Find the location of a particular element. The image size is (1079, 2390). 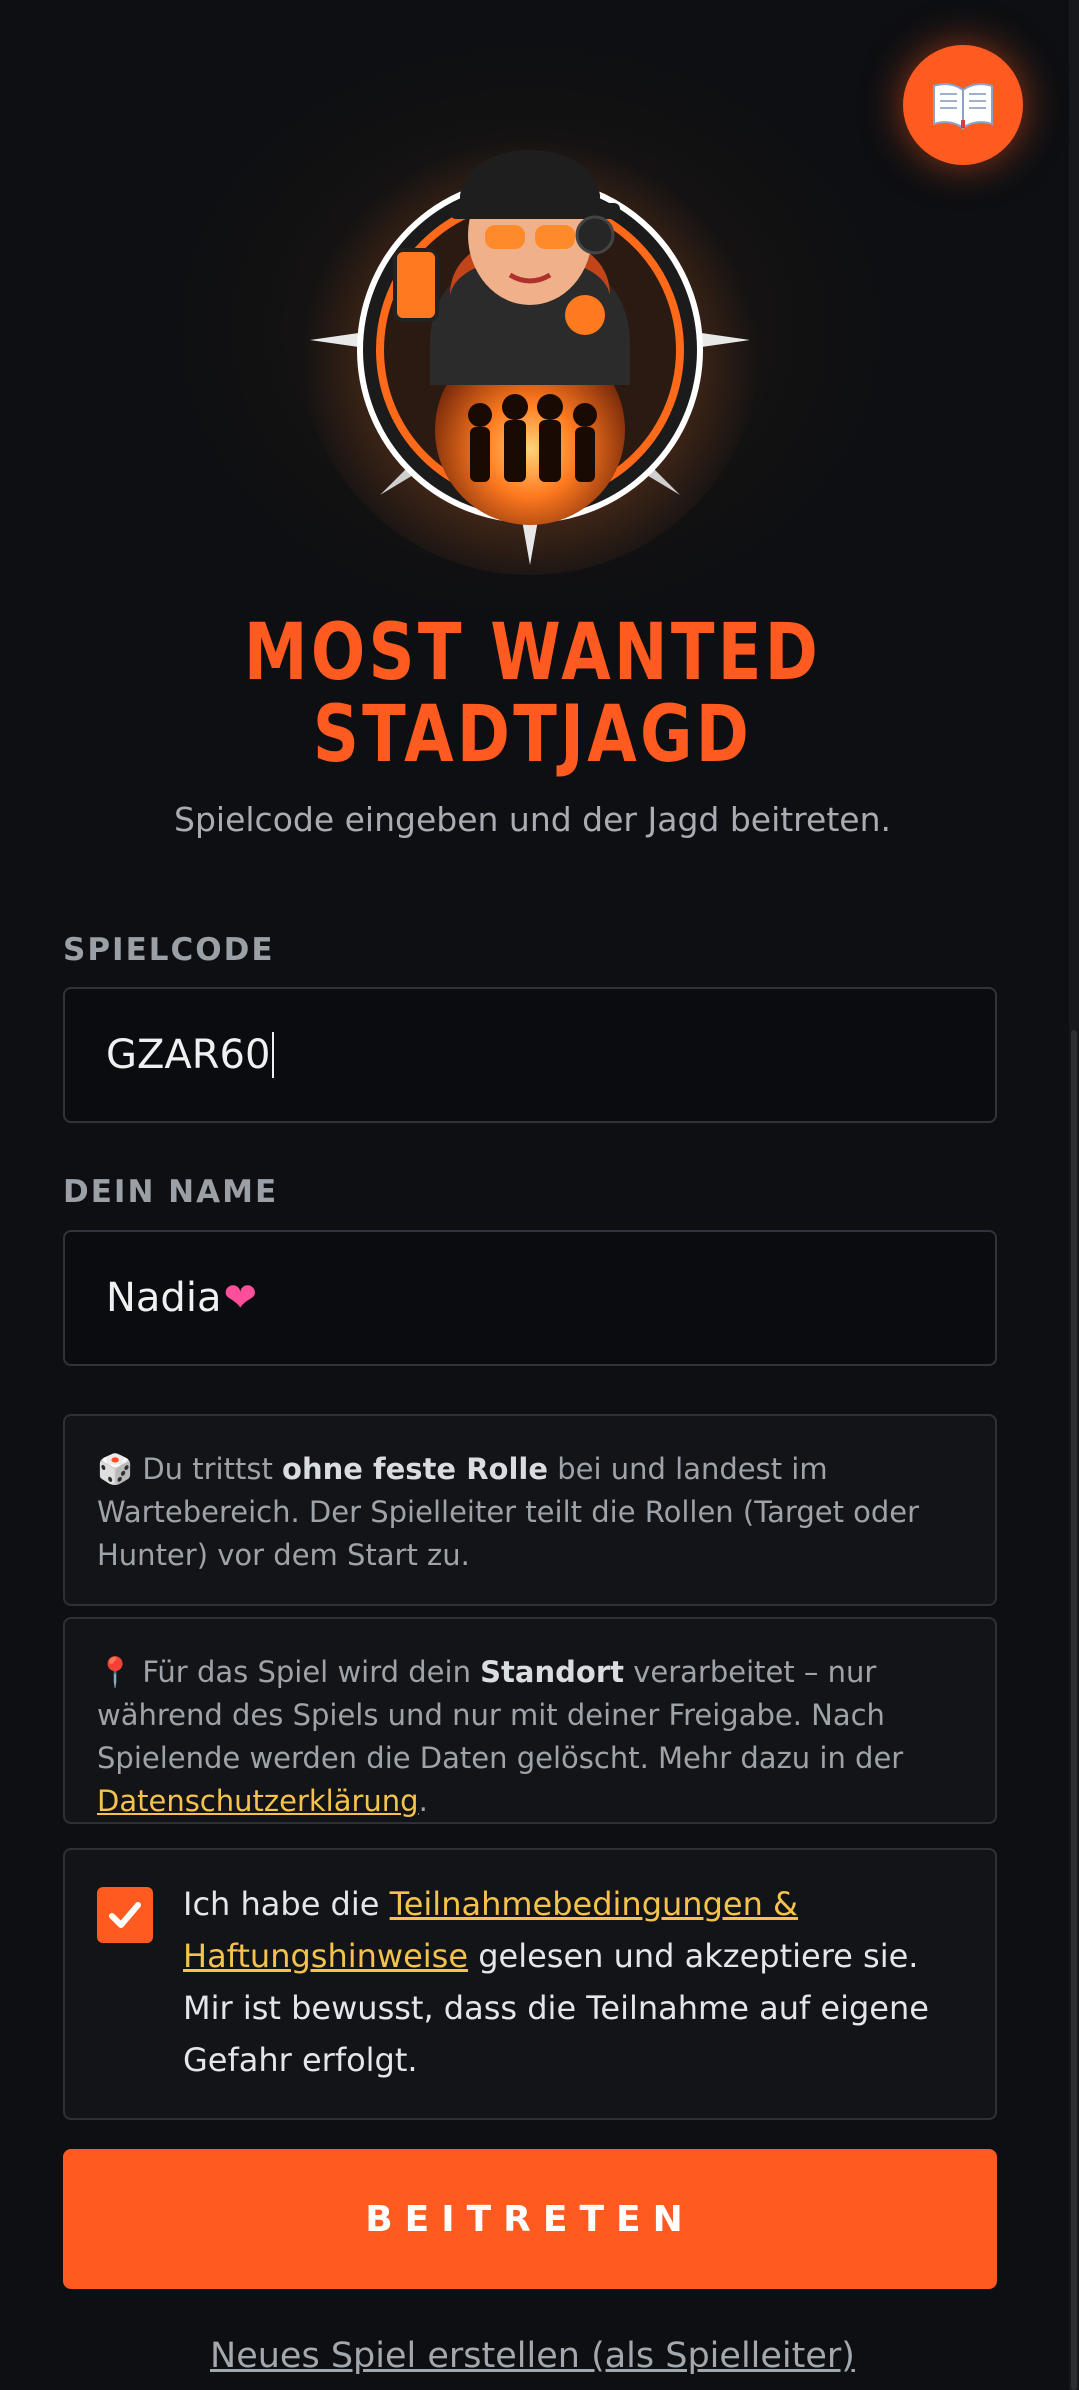

game-code-value: GZAR60 is located at coordinates (188, 1055).